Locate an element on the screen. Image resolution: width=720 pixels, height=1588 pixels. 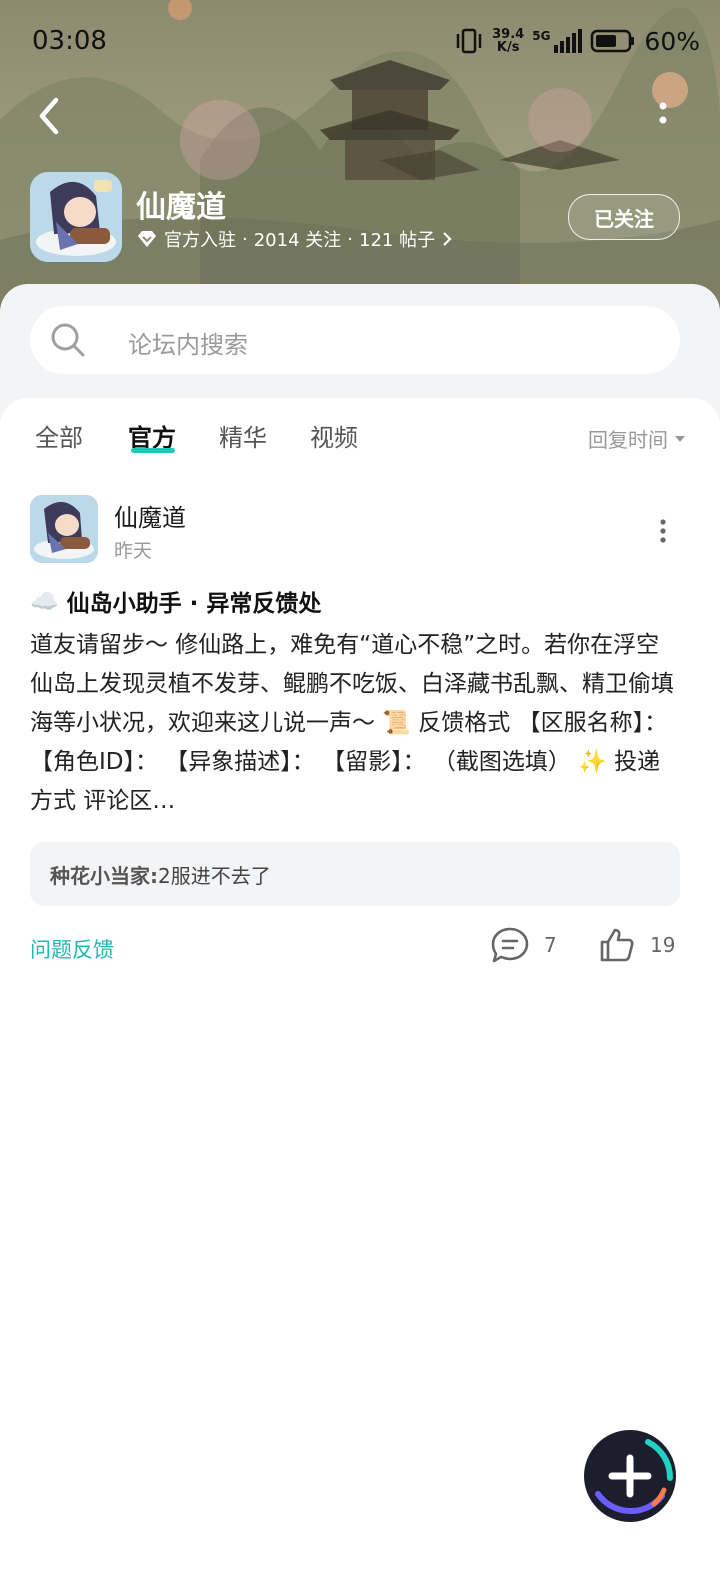
forum-meta: 官方入驻 · 2014 关注 · 121 帖子 is located at coordinates (294, 239).